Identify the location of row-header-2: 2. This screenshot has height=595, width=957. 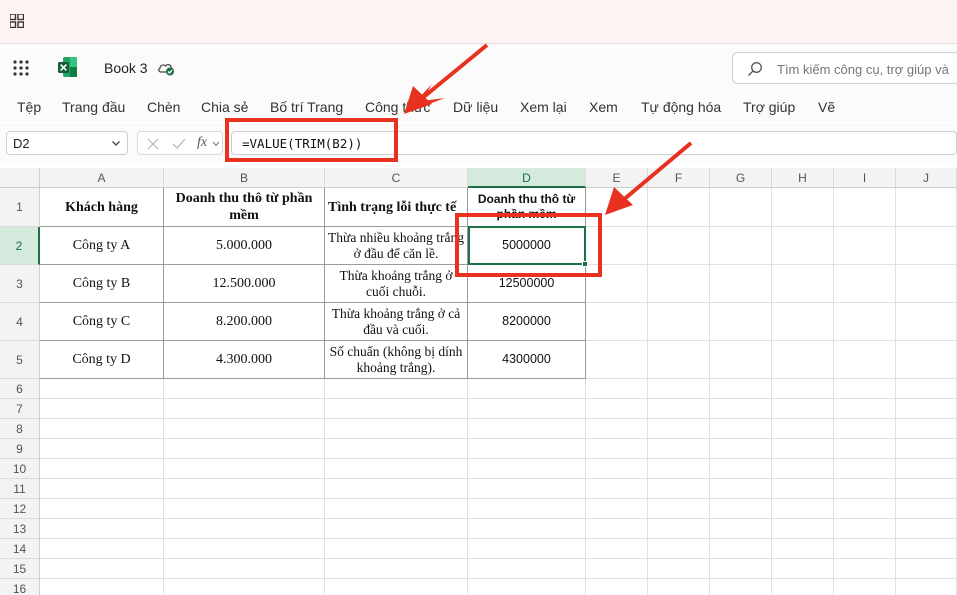
(20, 246).